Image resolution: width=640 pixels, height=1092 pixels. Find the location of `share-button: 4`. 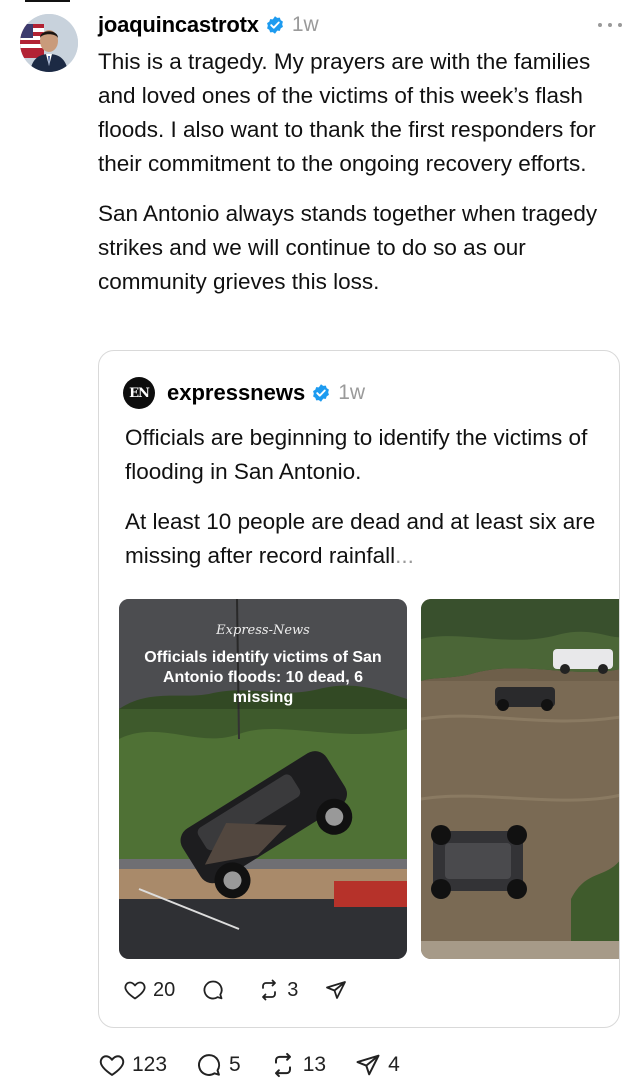

share-button: 4 is located at coordinates (377, 1065).